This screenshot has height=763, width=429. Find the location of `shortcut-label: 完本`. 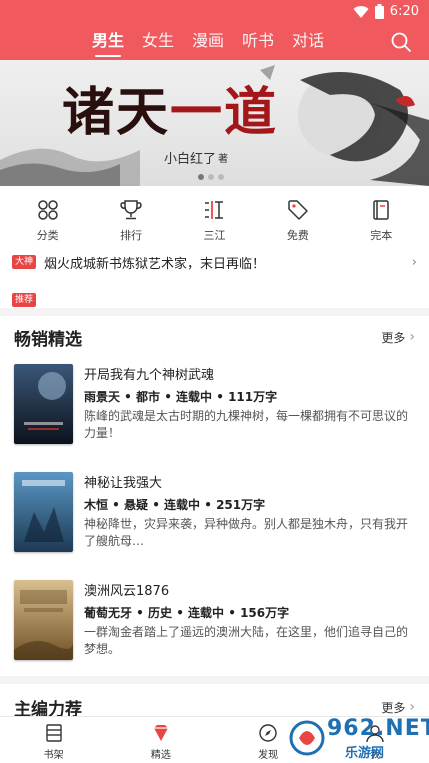

shortcut-label: 完本 is located at coordinates (381, 235).